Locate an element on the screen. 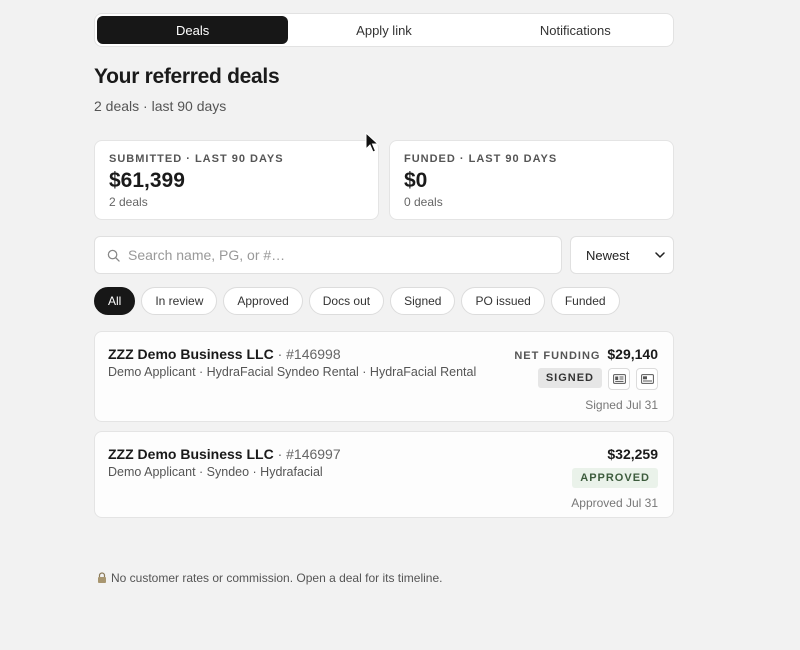 The height and width of the screenshot is (650, 800). filter-approved: Approved is located at coordinates (263, 301).